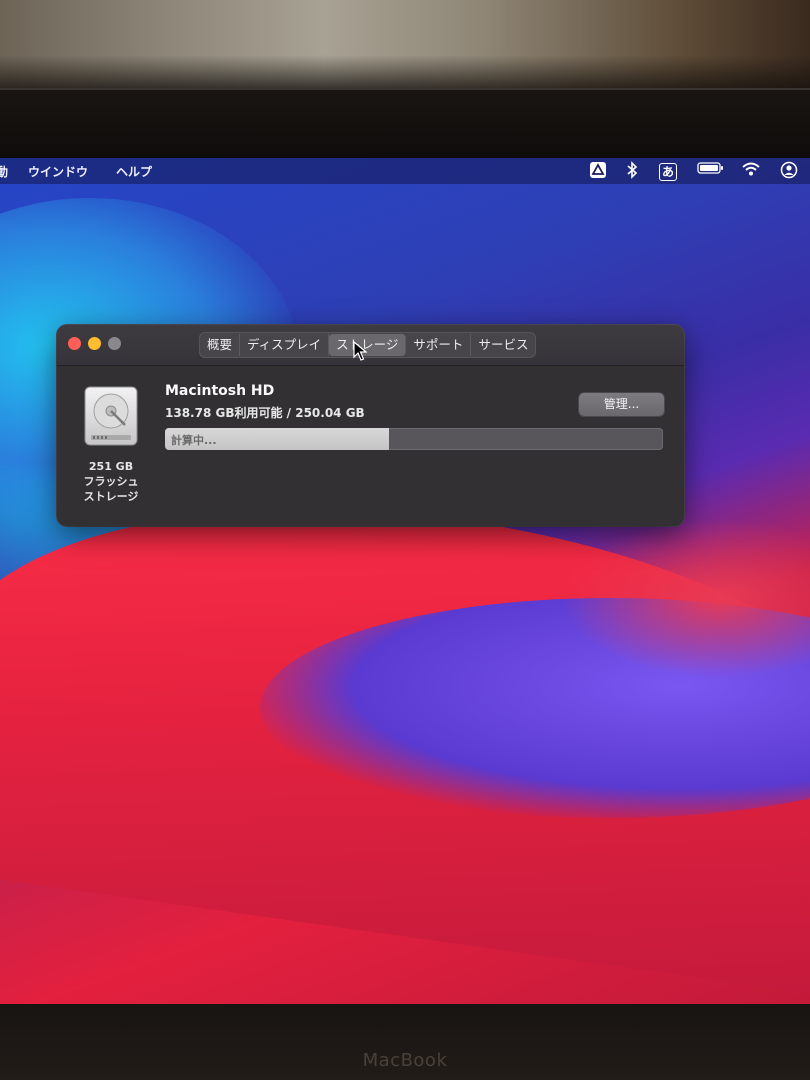 The width and height of the screenshot is (810, 1080). I want to click on menu-help: ヘルプ, so click(134, 171).